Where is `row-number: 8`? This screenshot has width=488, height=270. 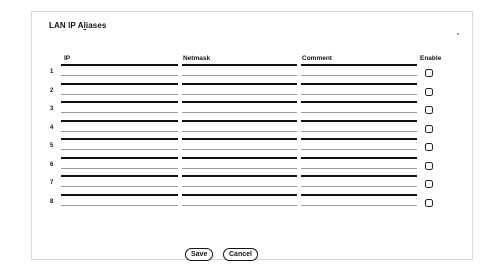
row-number: 8 is located at coordinates (52, 201).